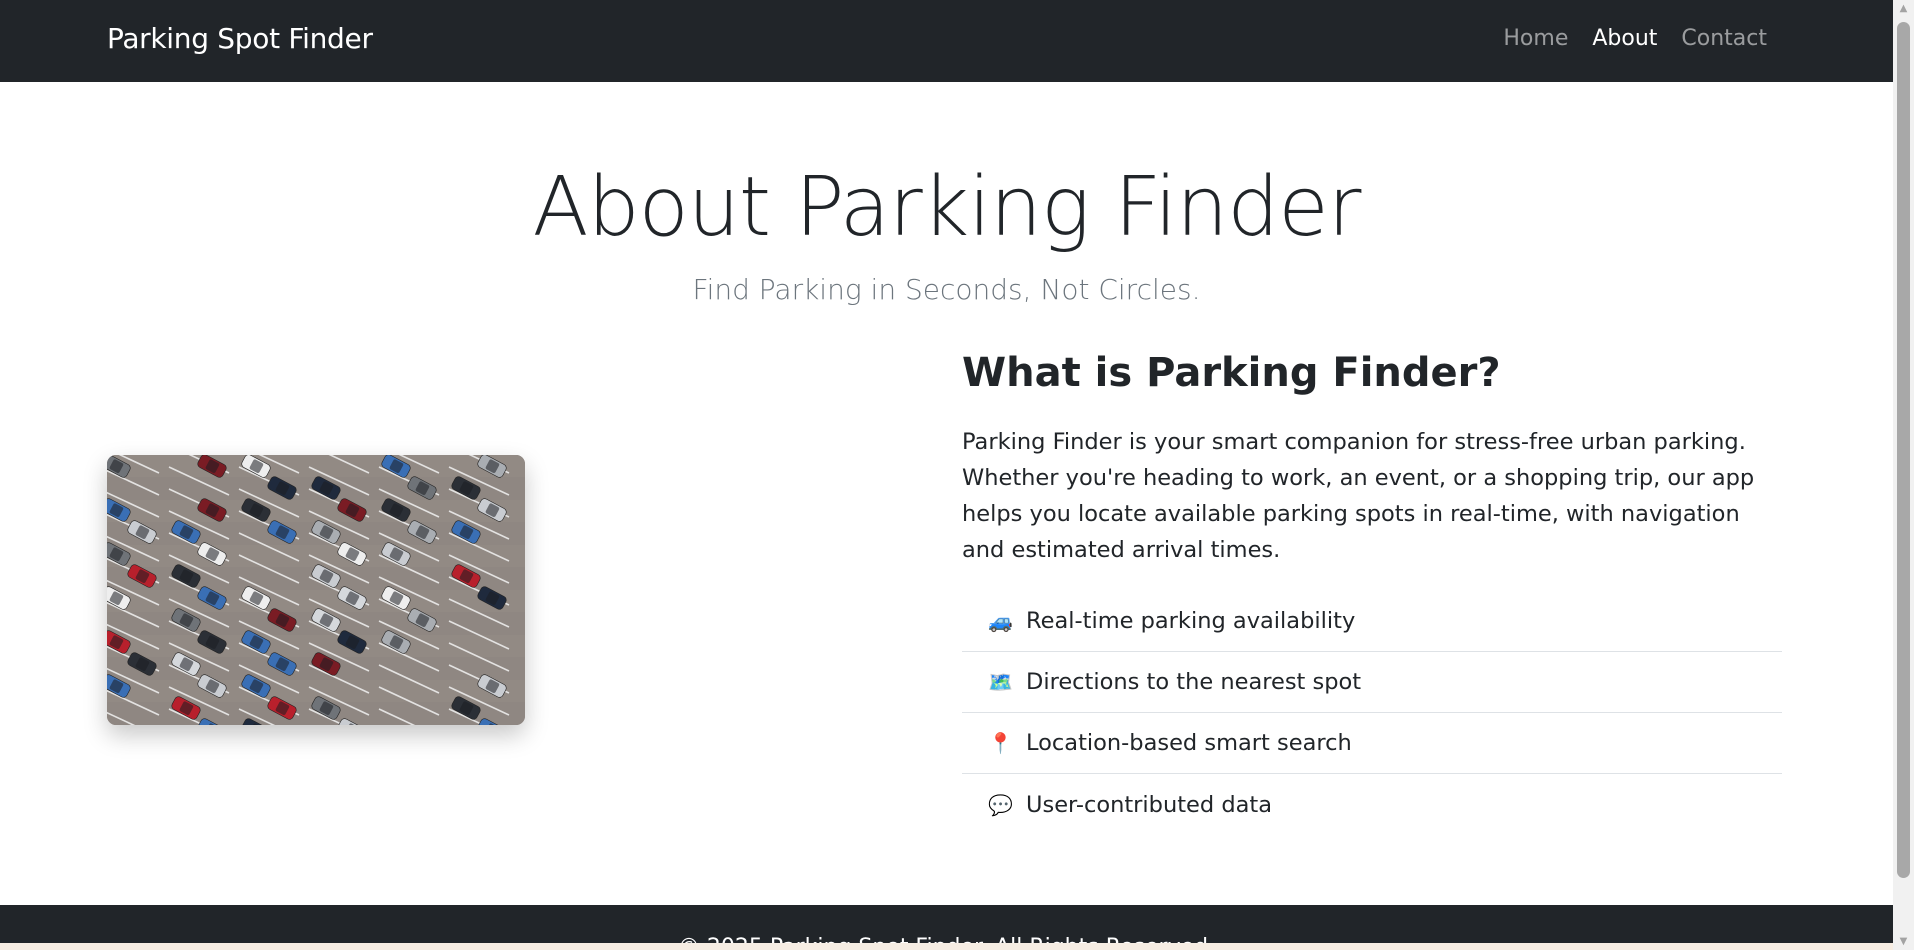  What do you see at coordinates (1000, 621) in the screenshot?
I see `car-icon: 🚙` at bounding box center [1000, 621].